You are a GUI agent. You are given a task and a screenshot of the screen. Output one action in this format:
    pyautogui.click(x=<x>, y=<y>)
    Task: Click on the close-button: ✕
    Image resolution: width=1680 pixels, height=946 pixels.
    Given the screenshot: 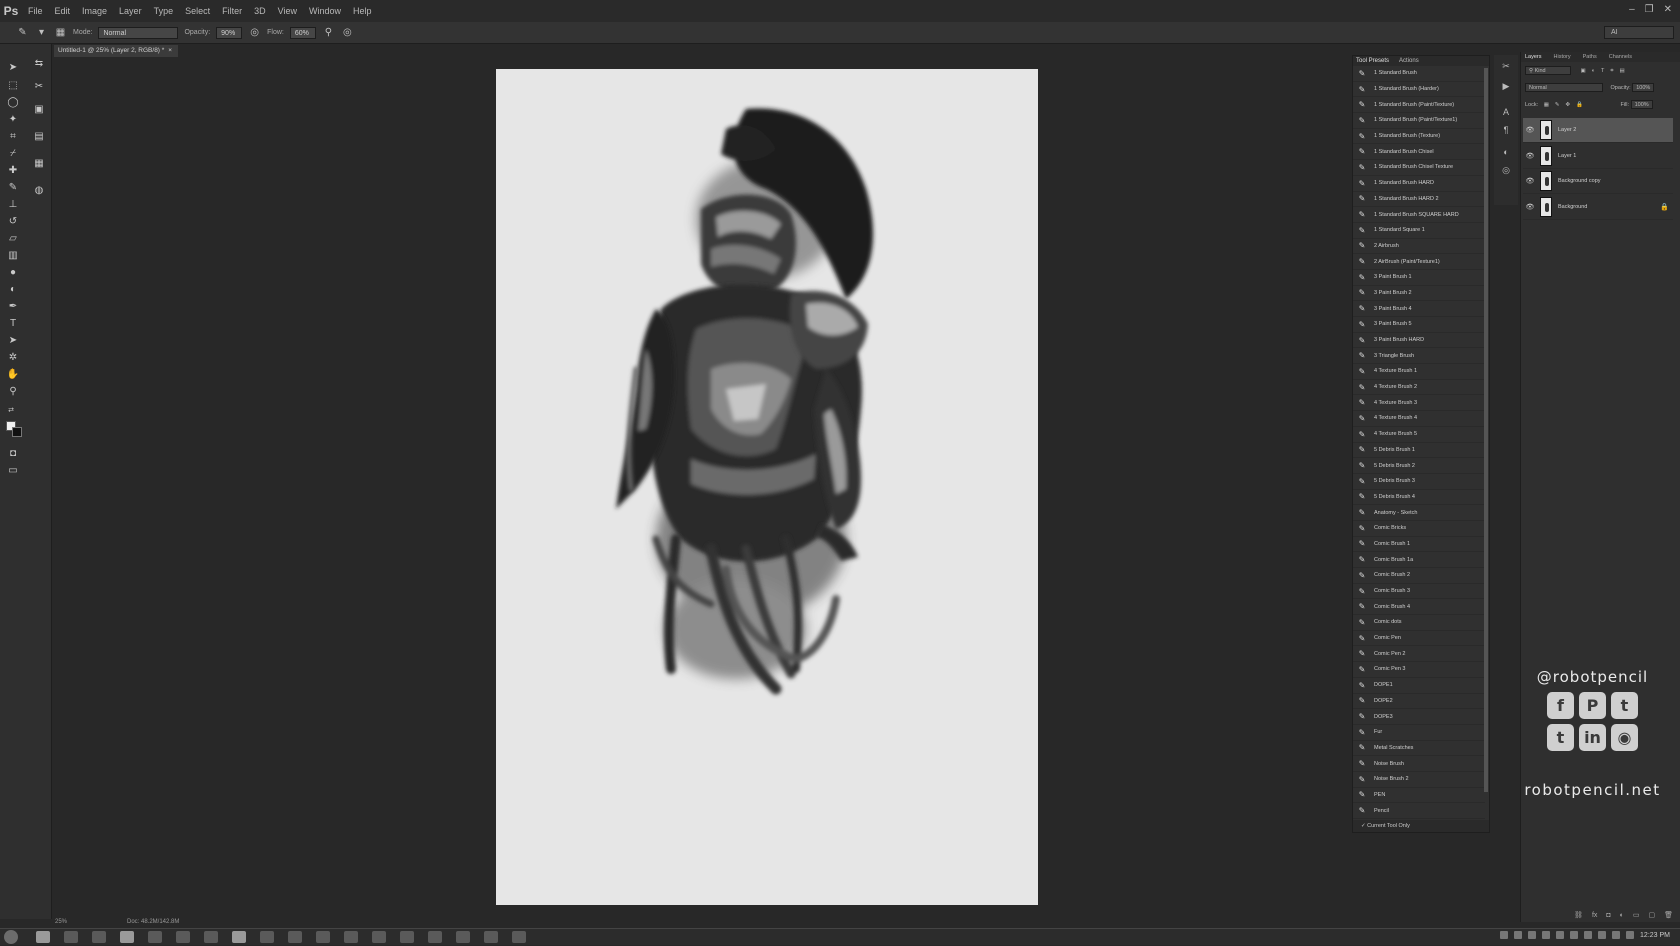 What is the action you would take?
    pyautogui.click(x=1668, y=9)
    